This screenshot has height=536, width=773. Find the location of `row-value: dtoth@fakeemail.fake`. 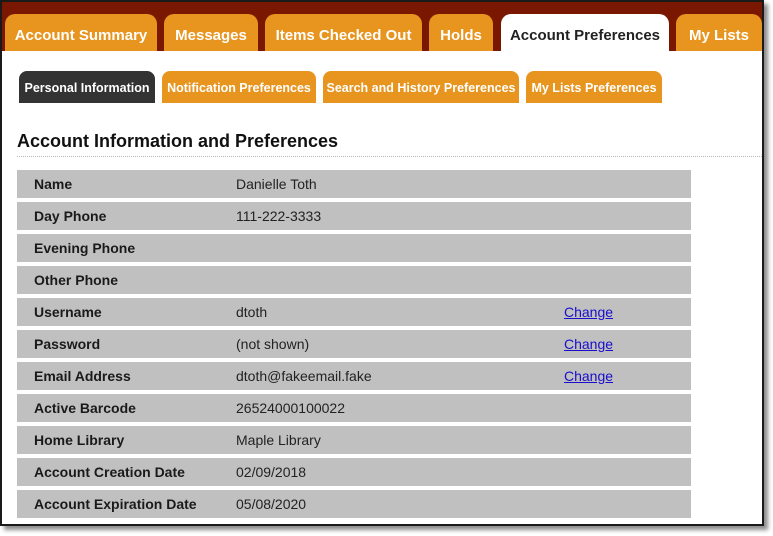

row-value: dtoth@fakeemail.fake is located at coordinates (304, 376).